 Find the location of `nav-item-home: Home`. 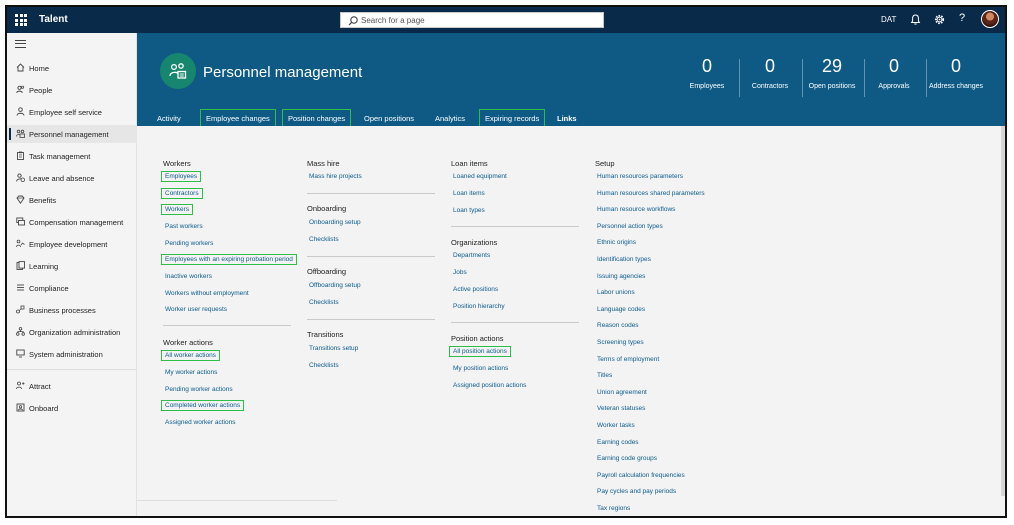

nav-item-home: Home is located at coordinates (72, 68).